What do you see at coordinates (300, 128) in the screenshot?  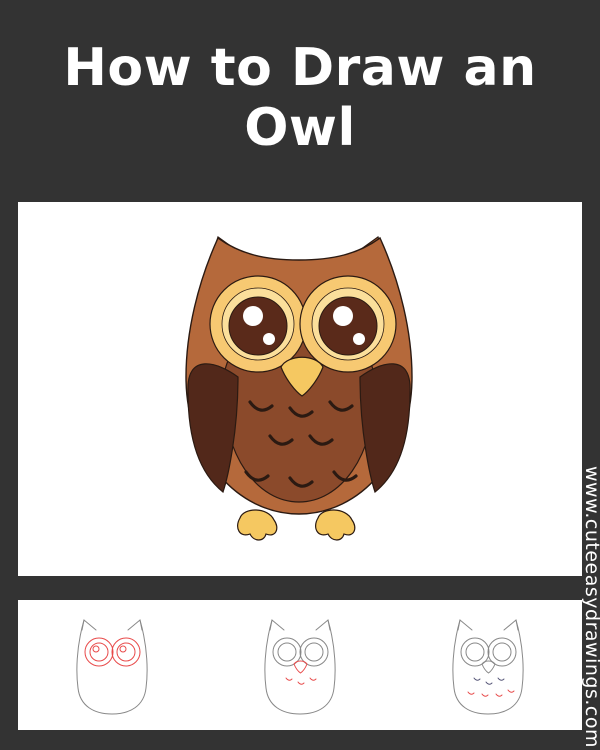 I see `title-line-2: Owl` at bounding box center [300, 128].